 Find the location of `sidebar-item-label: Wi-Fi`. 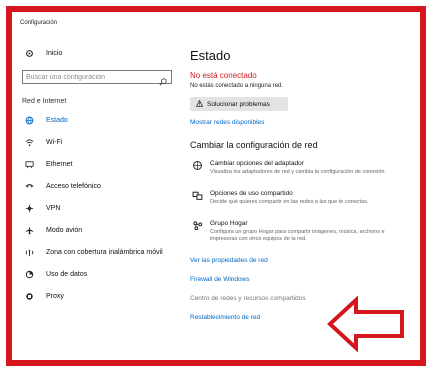

sidebar-item-label: Wi-Fi is located at coordinates (54, 142).